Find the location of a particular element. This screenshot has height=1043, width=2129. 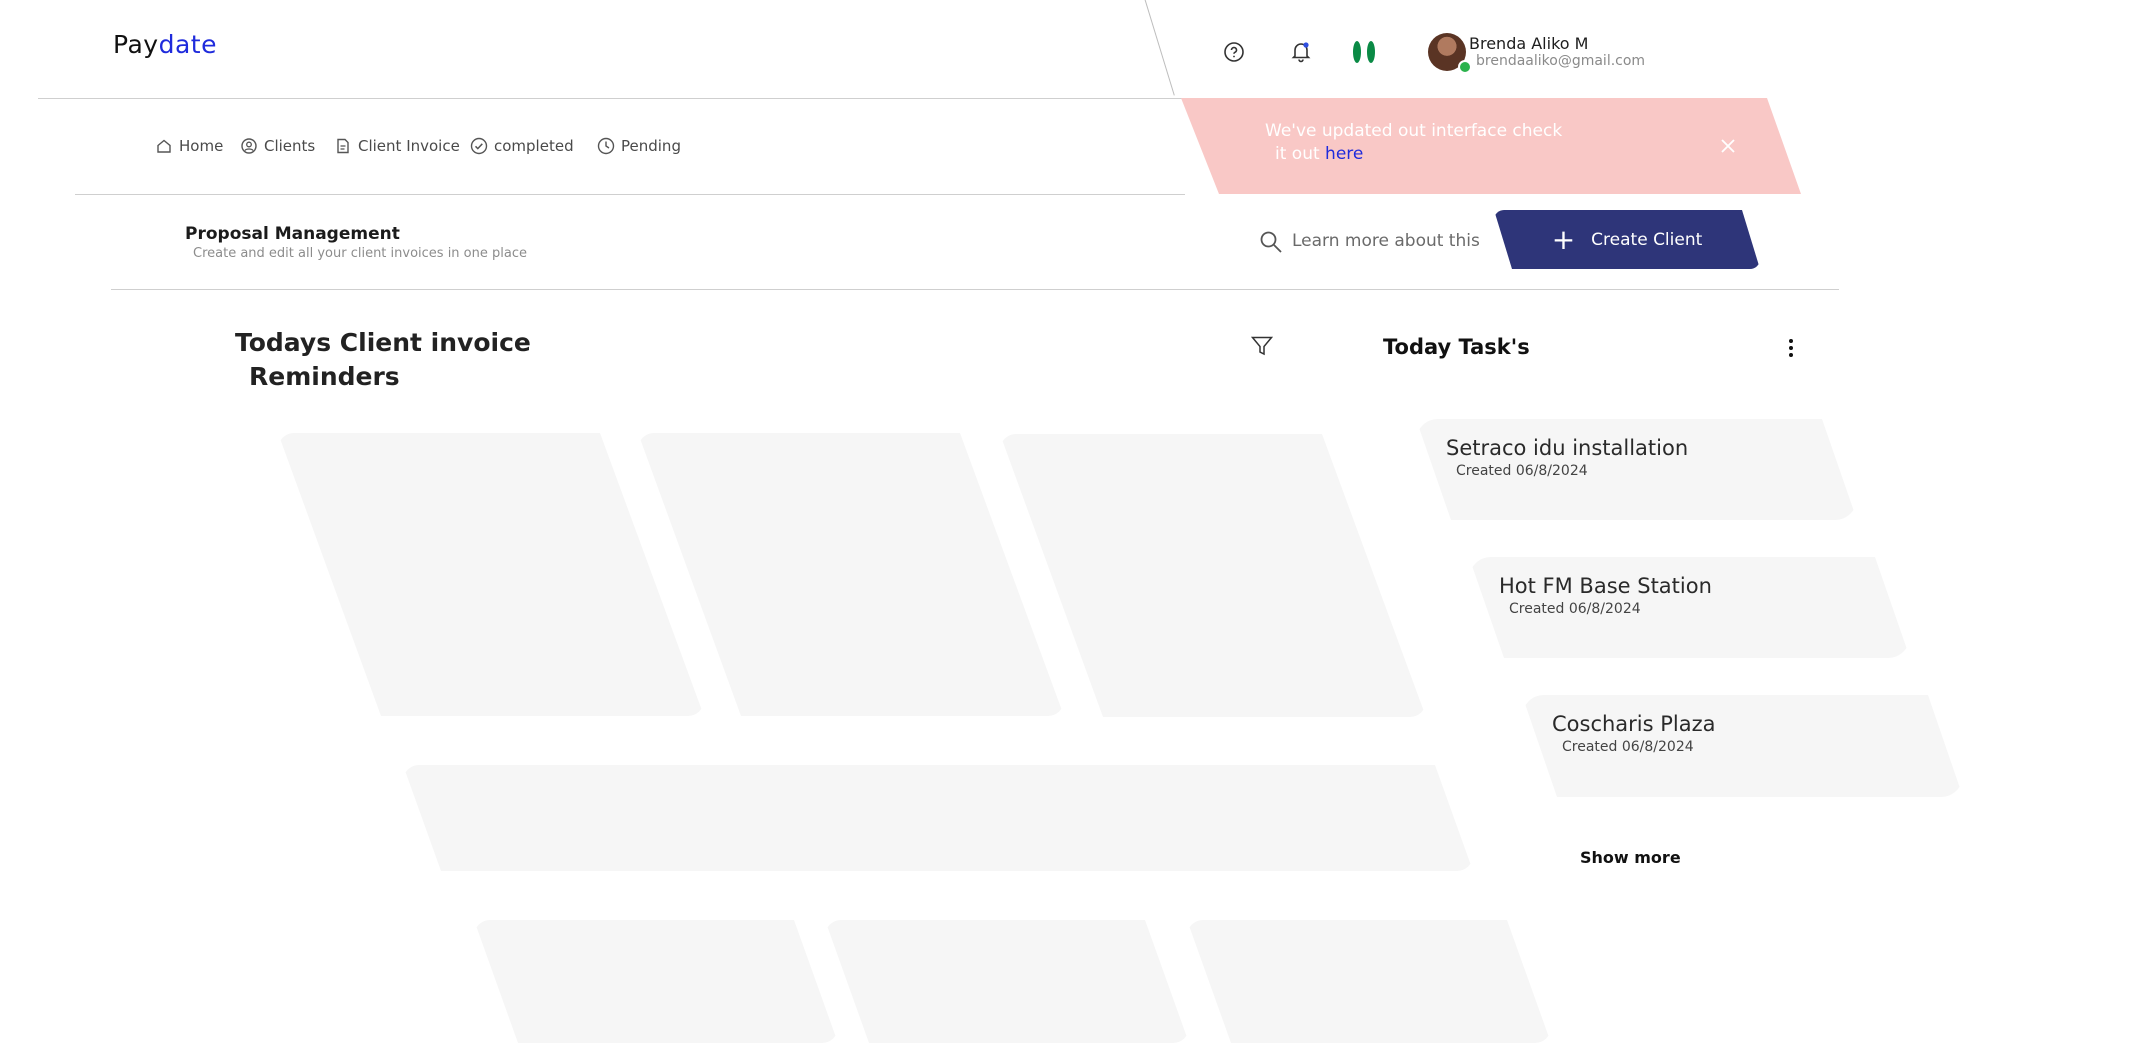

page-title: Proposal Management is located at coordinates (292, 234).